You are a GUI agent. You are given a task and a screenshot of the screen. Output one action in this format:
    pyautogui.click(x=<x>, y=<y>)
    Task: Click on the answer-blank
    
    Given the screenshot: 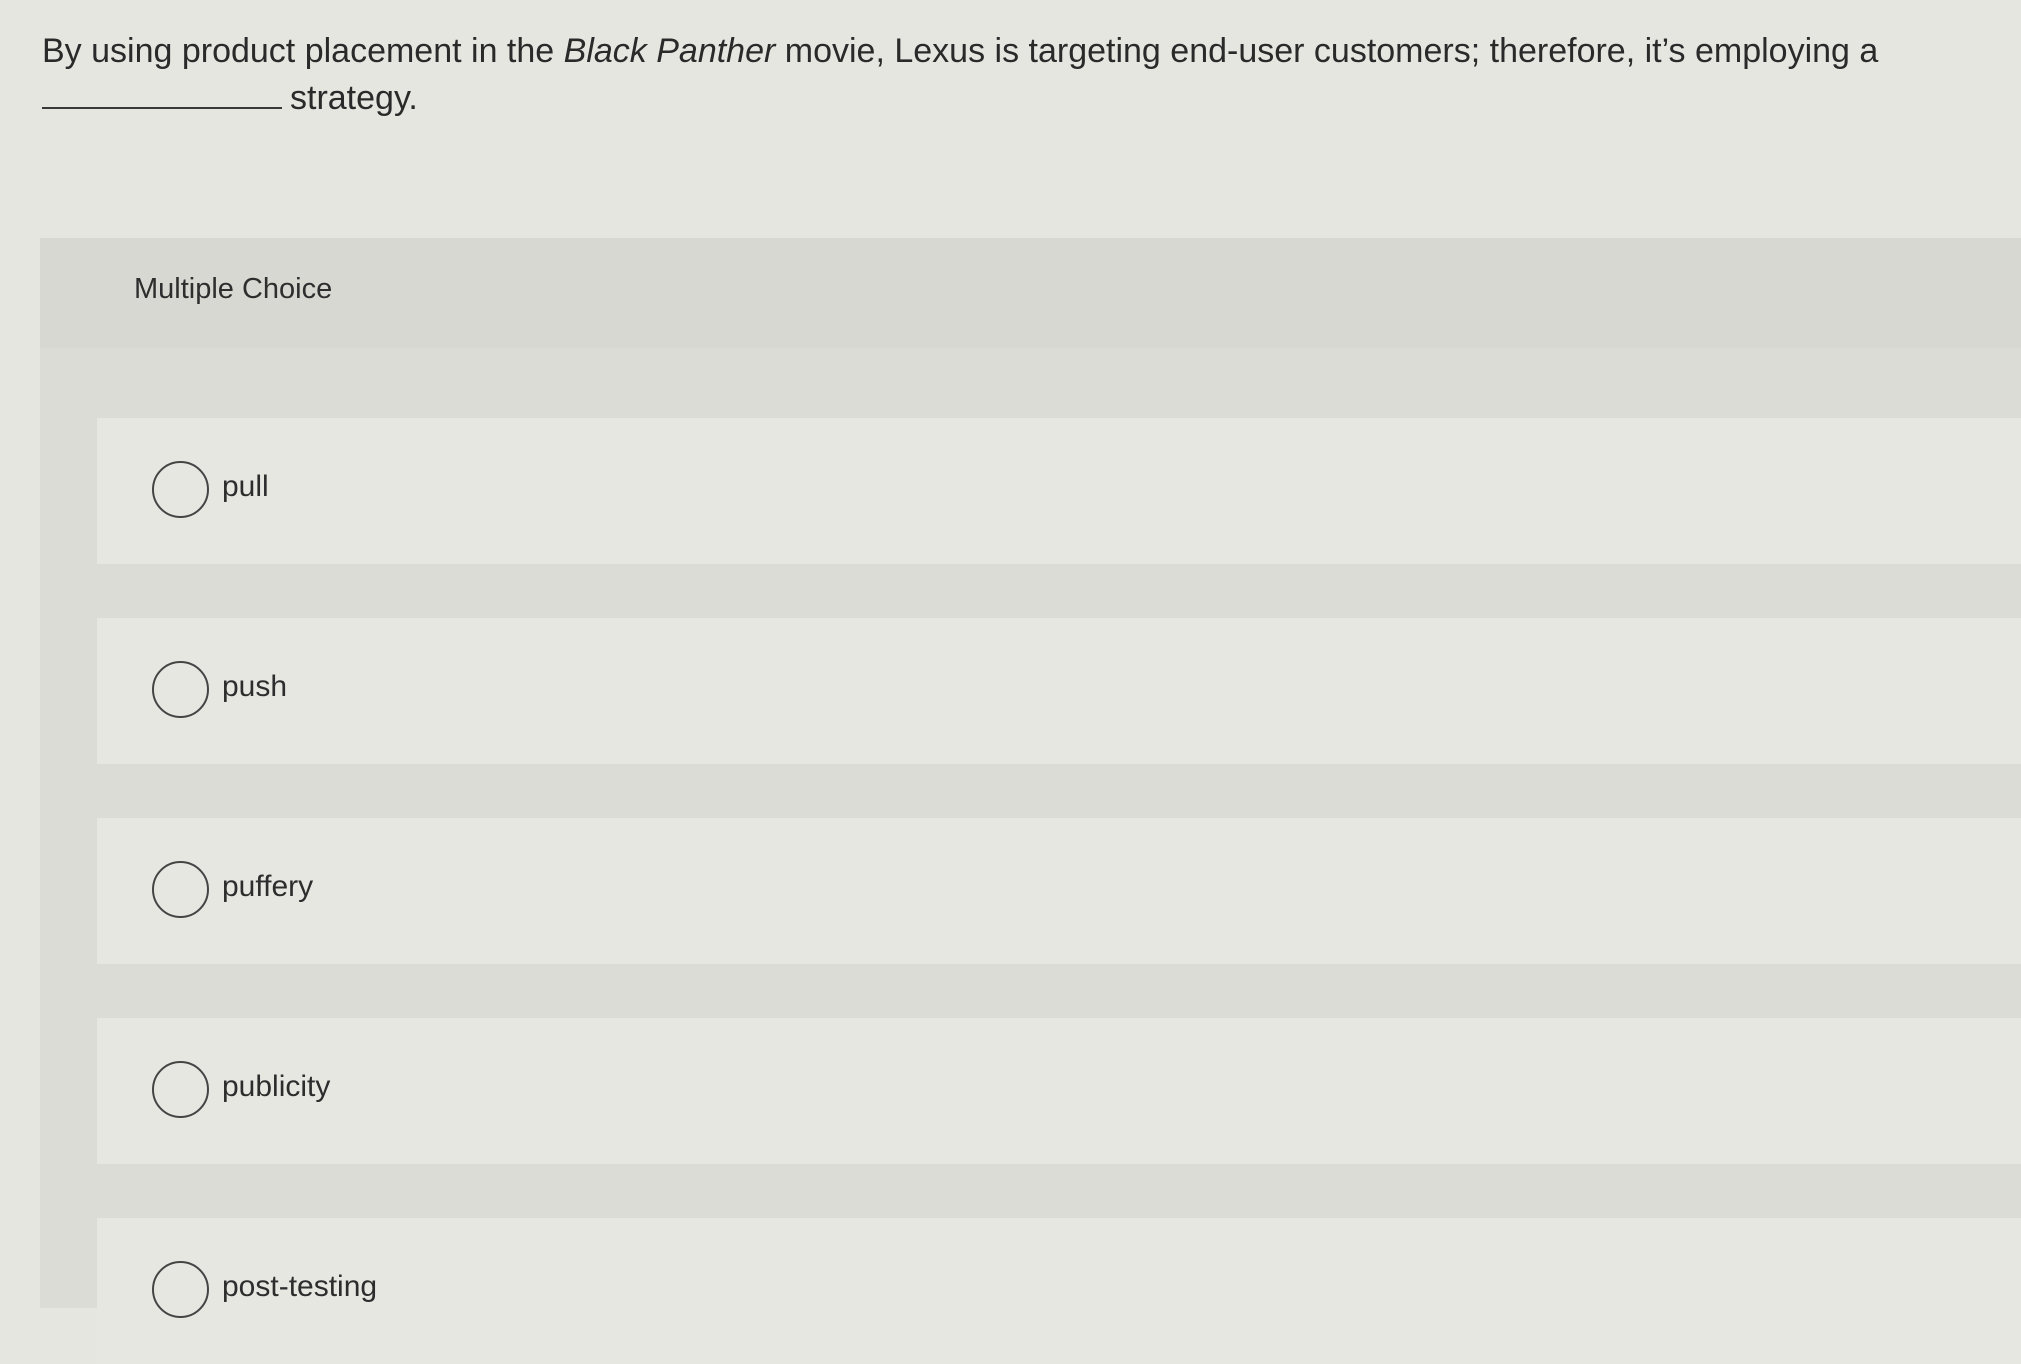 What is the action you would take?
    pyautogui.click(x=162, y=93)
    